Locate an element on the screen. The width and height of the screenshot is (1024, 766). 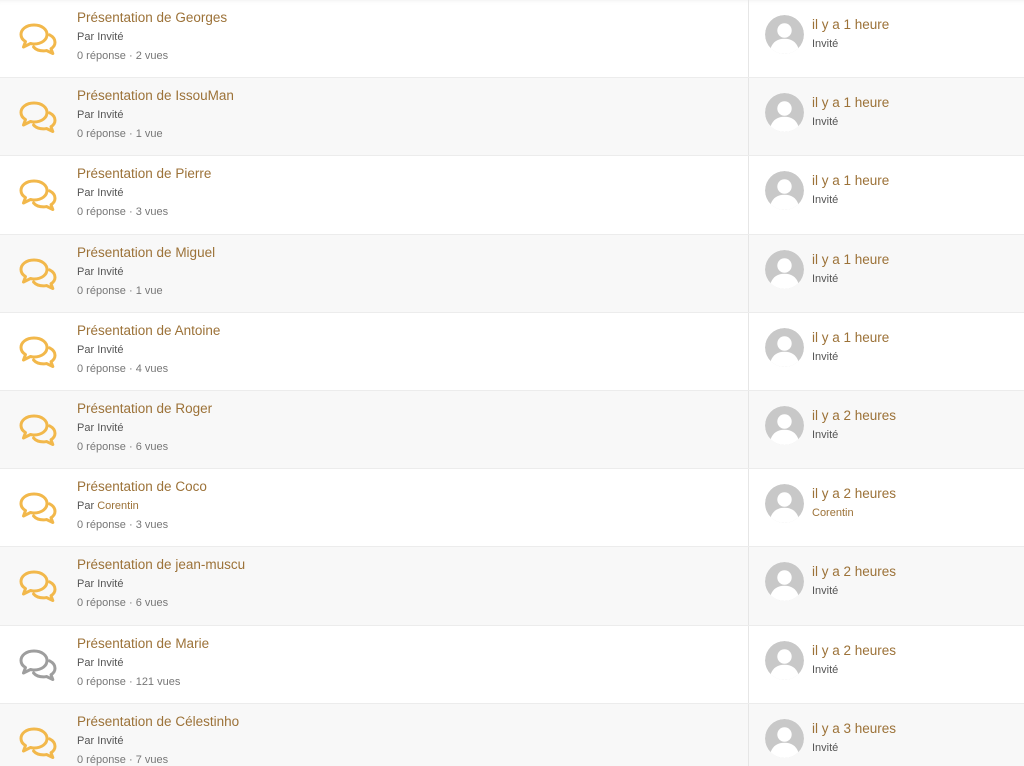
topic-title-link: Présentation de IssouMan is located at coordinates (155, 96).